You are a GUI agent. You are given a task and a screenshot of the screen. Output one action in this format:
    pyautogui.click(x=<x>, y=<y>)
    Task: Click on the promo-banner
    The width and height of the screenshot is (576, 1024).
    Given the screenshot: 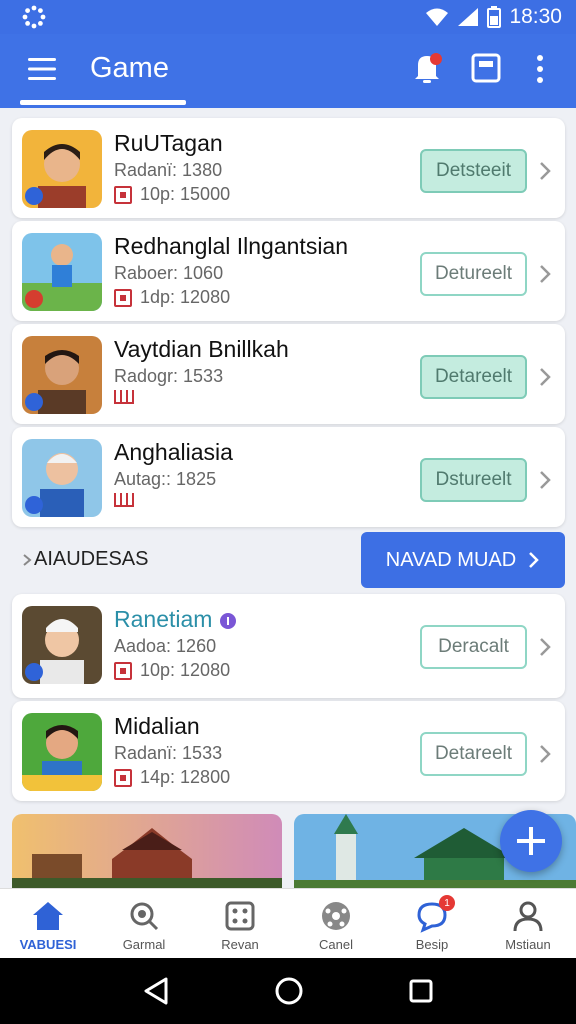 What is the action you would take?
    pyautogui.click(x=147, y=851)
    